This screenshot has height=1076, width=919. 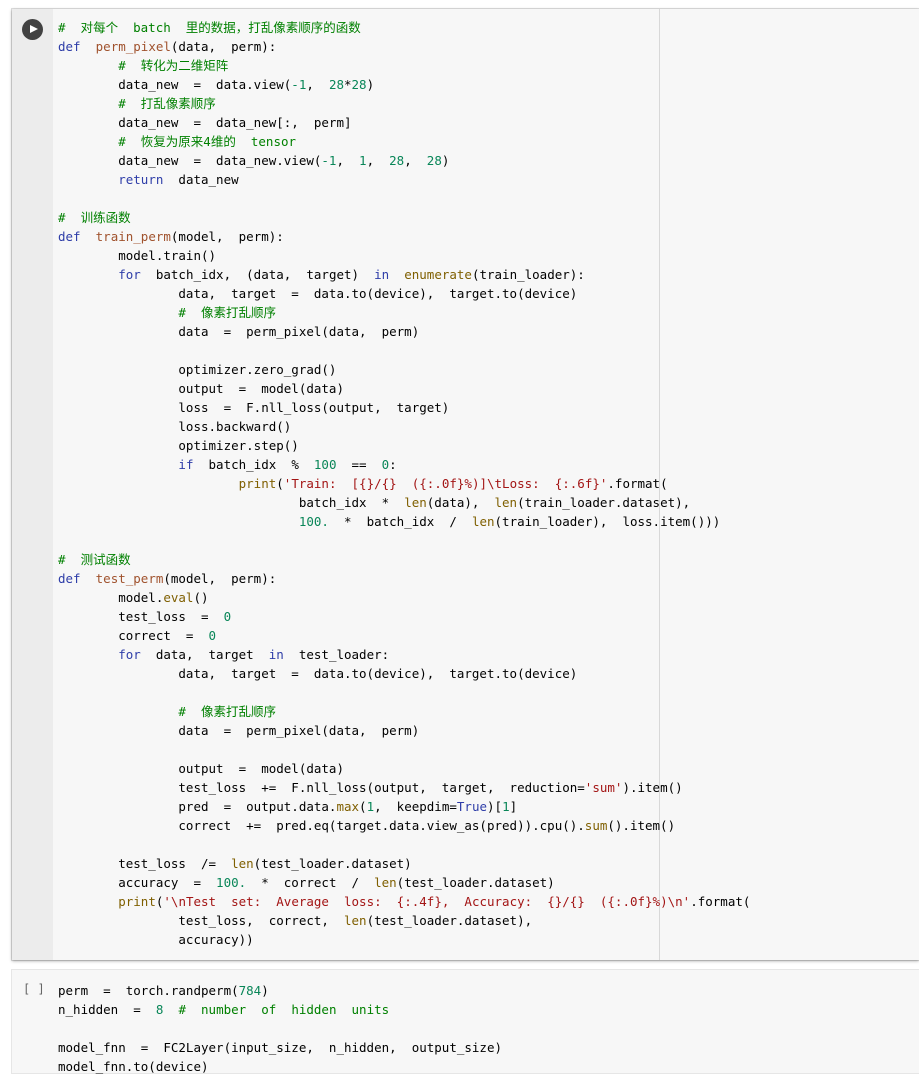 What do you see at coordinates (201, 920) in the screenshot?
I see `code-token: test_loss, correct,` at bounding box center [201, 920].